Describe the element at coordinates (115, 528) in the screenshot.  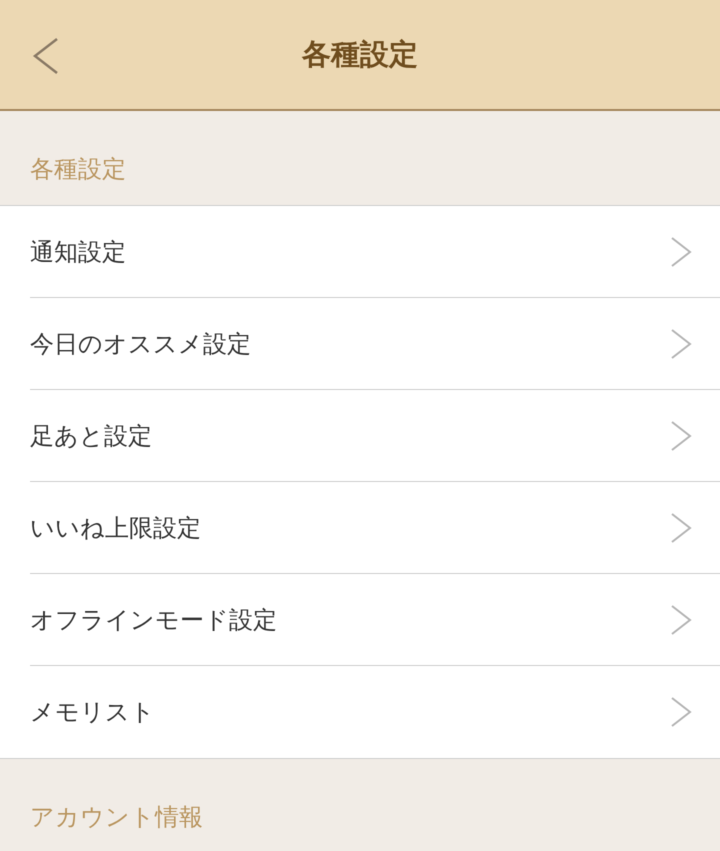
I see `row-label: いいね上限設定` at that location.